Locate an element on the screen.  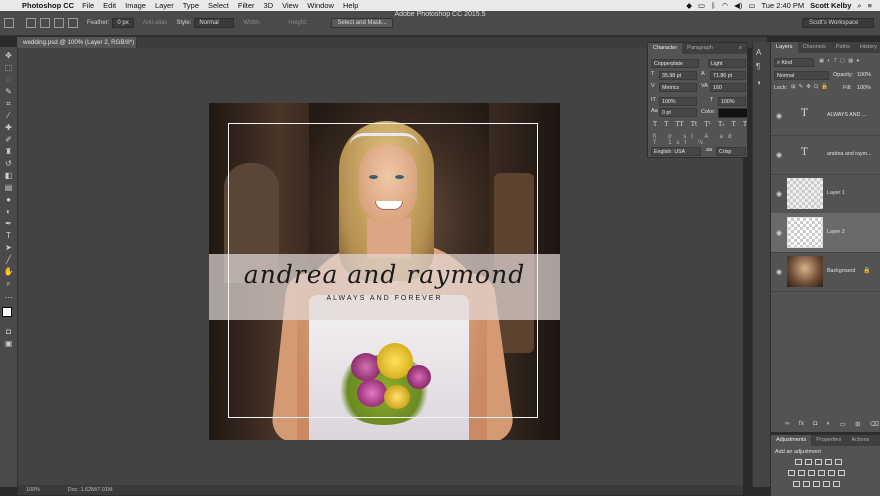
marquee-preset-icon is located at coordinates (9, 23).